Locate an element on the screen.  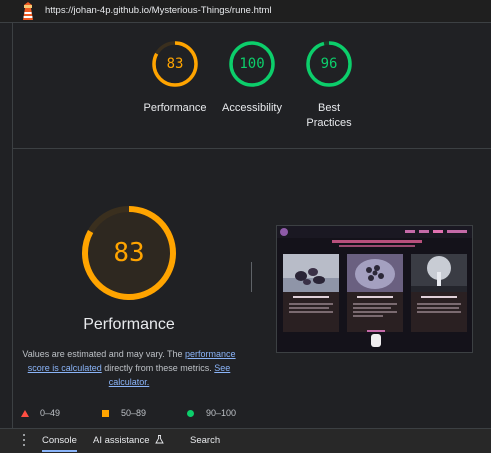
thumb-heading is located at coordinates (377, 241).